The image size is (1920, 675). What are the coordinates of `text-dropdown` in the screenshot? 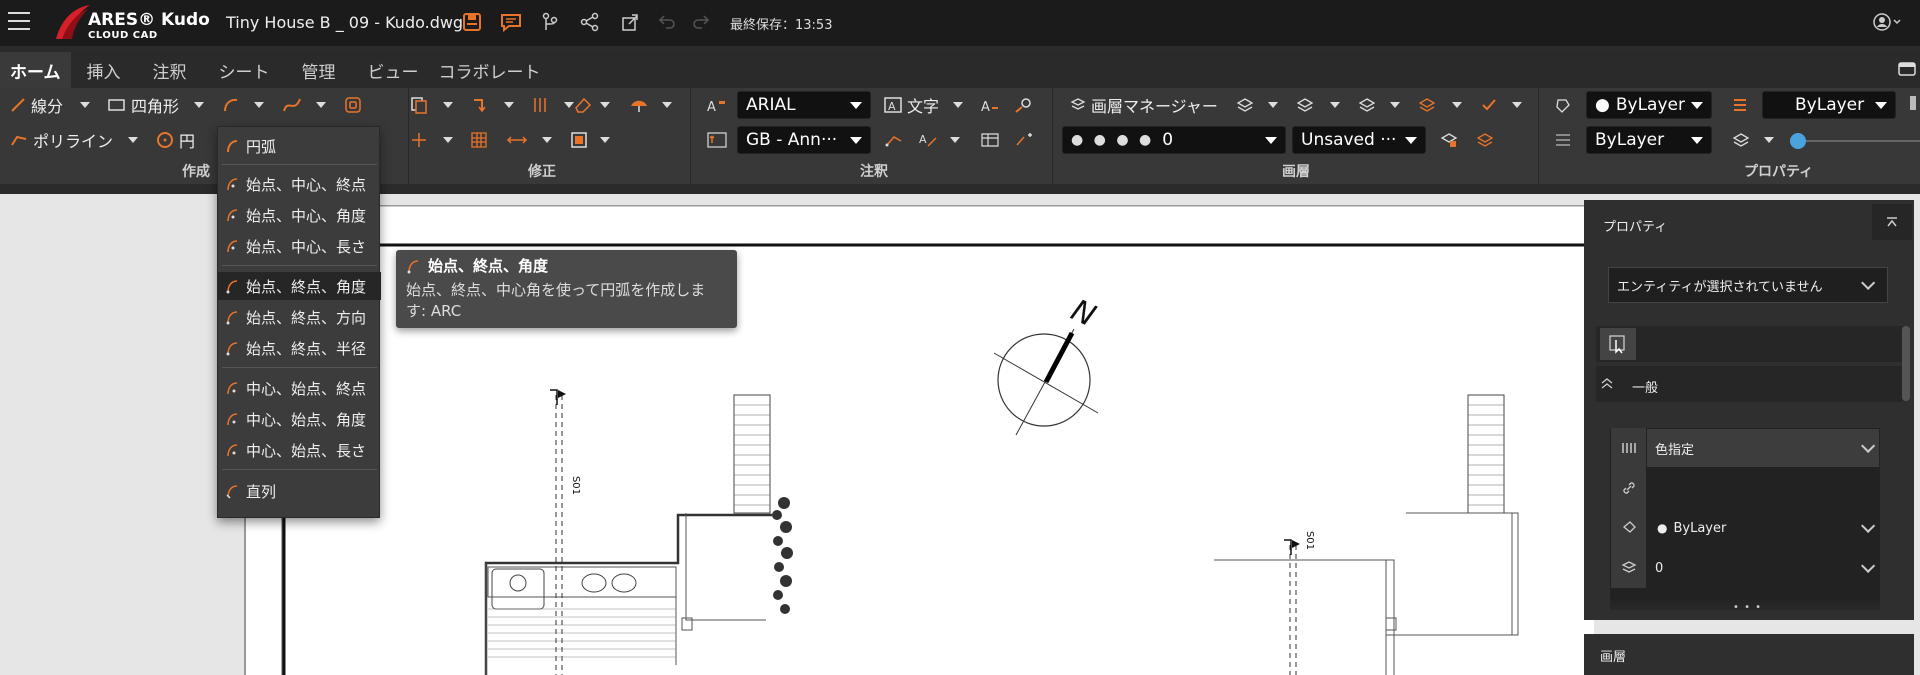 It's located at (958, 105).